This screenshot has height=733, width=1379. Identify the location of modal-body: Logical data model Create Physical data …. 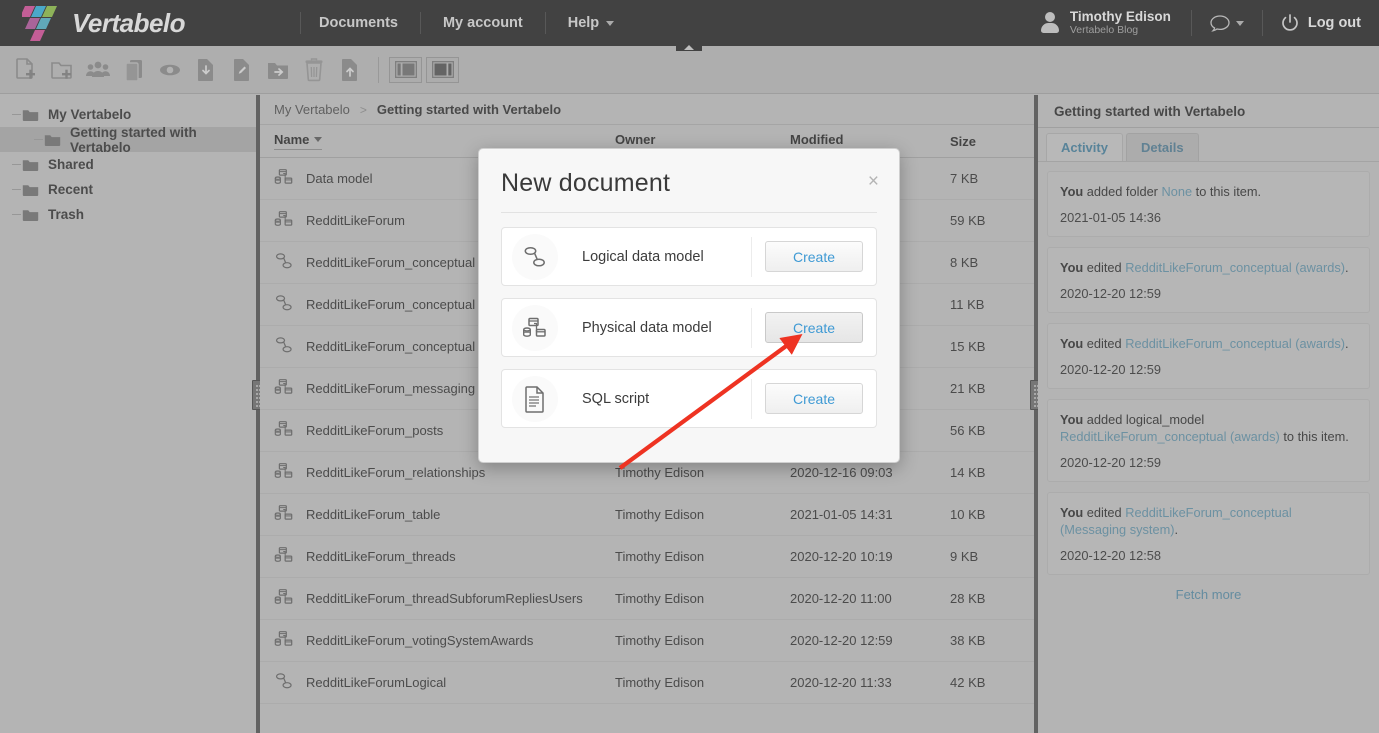
(689, 320).